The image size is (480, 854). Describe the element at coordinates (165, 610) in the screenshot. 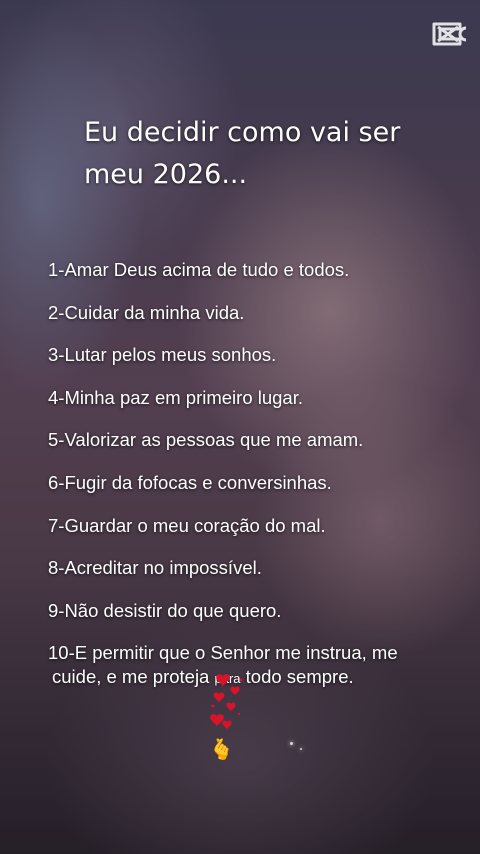

I see `list-item: 9-Não desistir do que quero.` at that location.